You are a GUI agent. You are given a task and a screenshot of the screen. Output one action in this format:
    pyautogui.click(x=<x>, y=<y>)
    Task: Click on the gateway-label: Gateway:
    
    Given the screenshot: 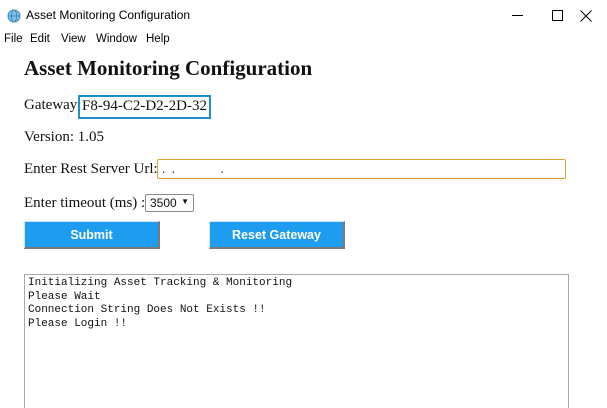 What is the action you would take?
    pyautogui.click(x=53, y=105)
    